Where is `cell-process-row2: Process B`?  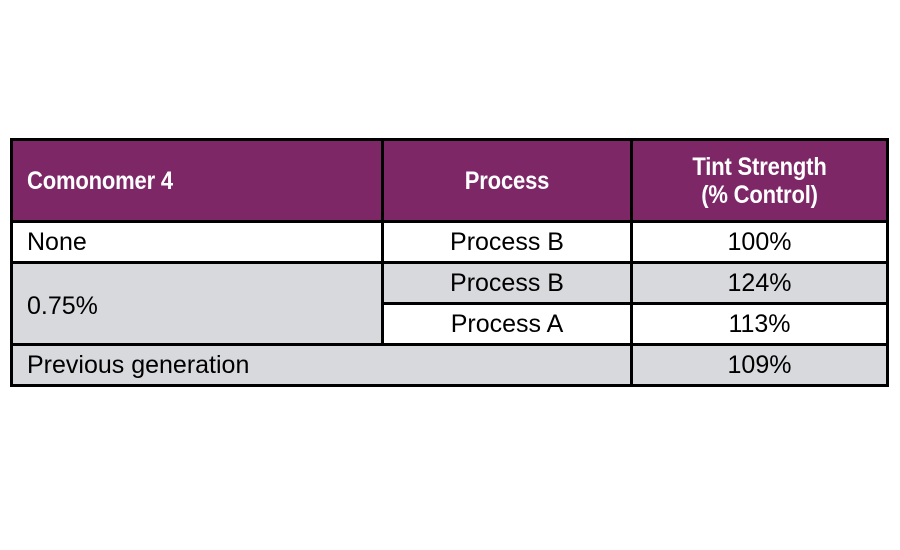
cell-process-row2: Process B is located at coordinates (507, 283).